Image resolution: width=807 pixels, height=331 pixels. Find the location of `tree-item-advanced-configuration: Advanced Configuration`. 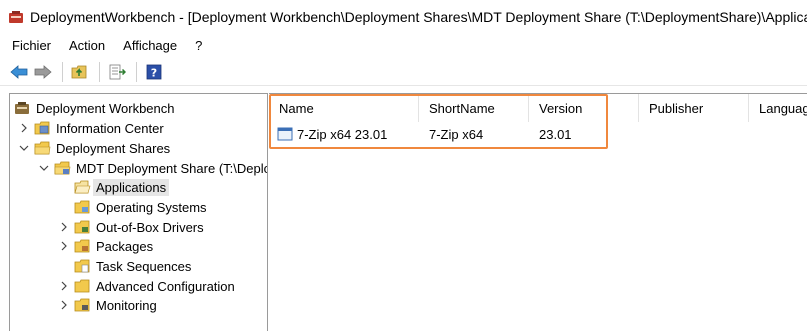

tree-item-advanced-configuration: Advanced Configuration is located at coordinates (146, 286).